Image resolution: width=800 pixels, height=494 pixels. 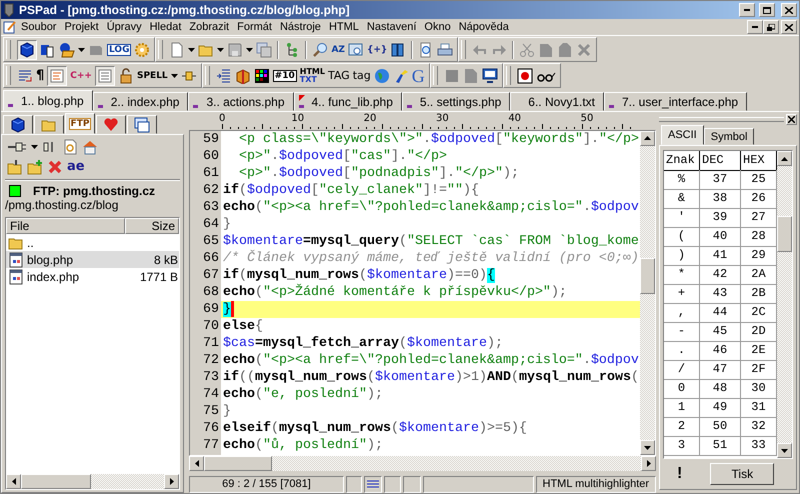 What do you see at coordinates (177, 50) in the screenshot?
I see `new-document-icon` at bounding box center [177, 50].